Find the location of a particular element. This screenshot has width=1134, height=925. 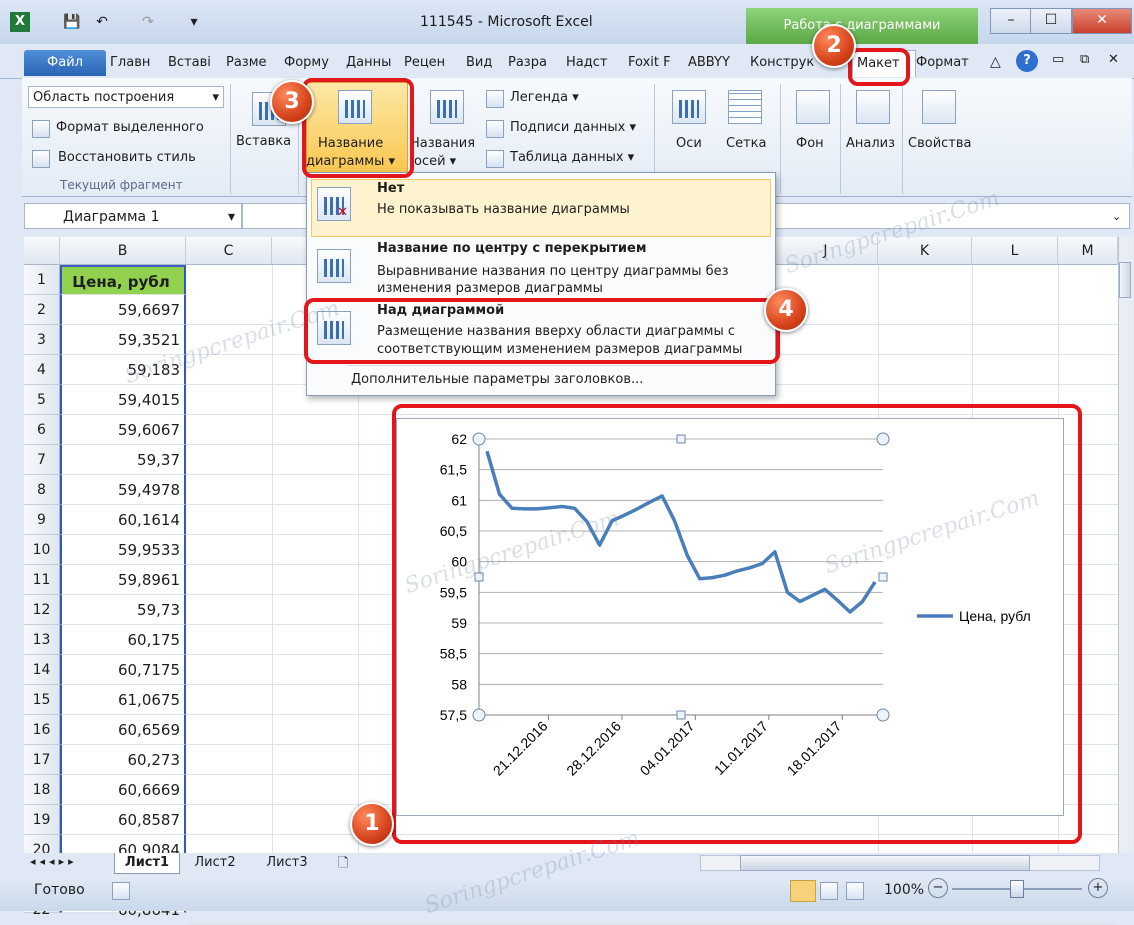

sheet-tab-1: Лист1 is located at coordinates (147, 863).